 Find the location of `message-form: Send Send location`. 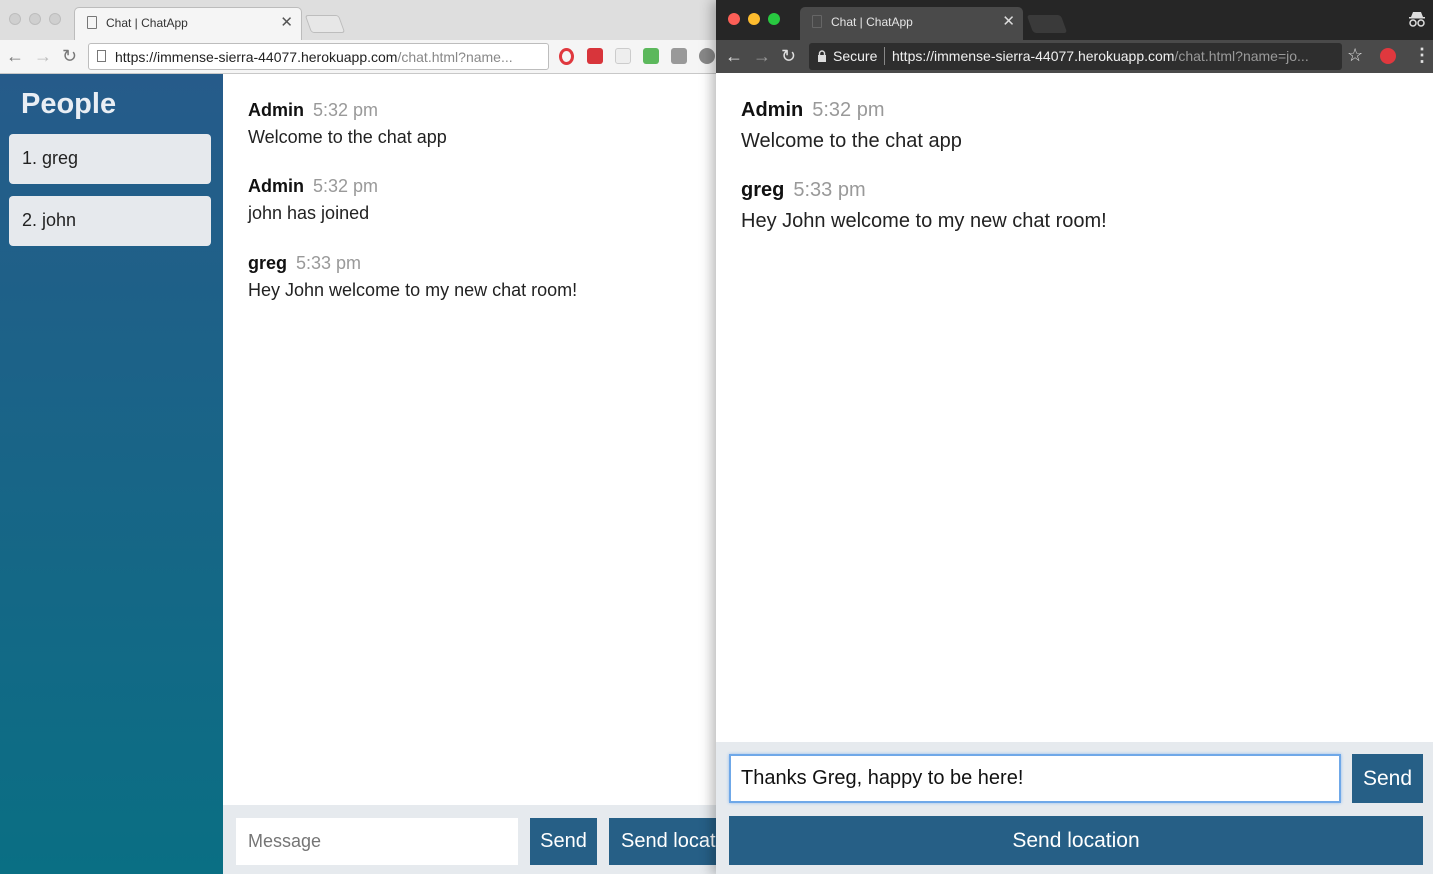

message-form: Send Send location is located at coordinates (1074, 808).